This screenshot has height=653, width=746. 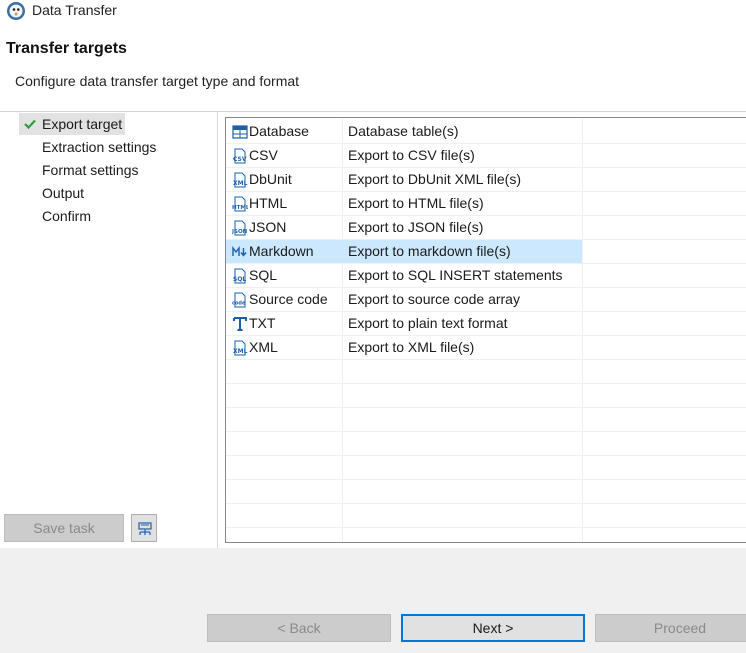 I want to click on target-row-dbunit: XML DbUnit Export to DbUnit XML file(s), so click(x=486, y=180).